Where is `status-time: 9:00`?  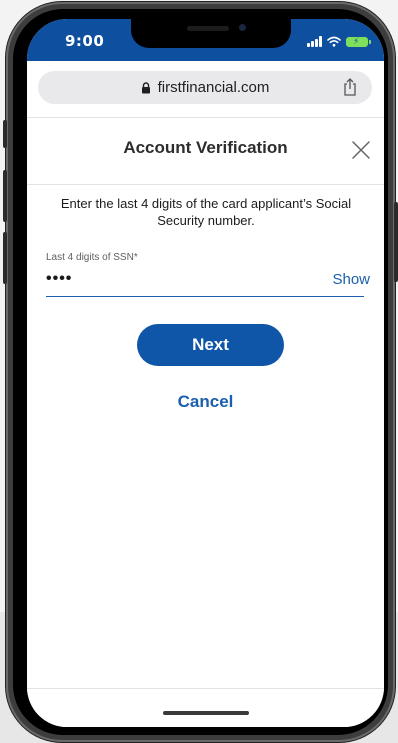 status-time: 9:00 is located at coordinates (85, 41).